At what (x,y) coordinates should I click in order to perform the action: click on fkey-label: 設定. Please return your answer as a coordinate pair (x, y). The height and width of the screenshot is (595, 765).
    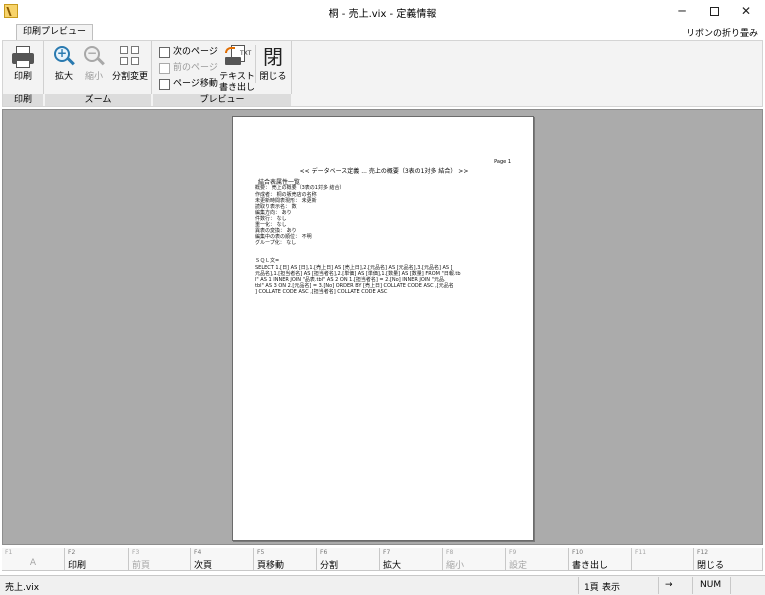
    Looking at the image, I should click on (518, 566).